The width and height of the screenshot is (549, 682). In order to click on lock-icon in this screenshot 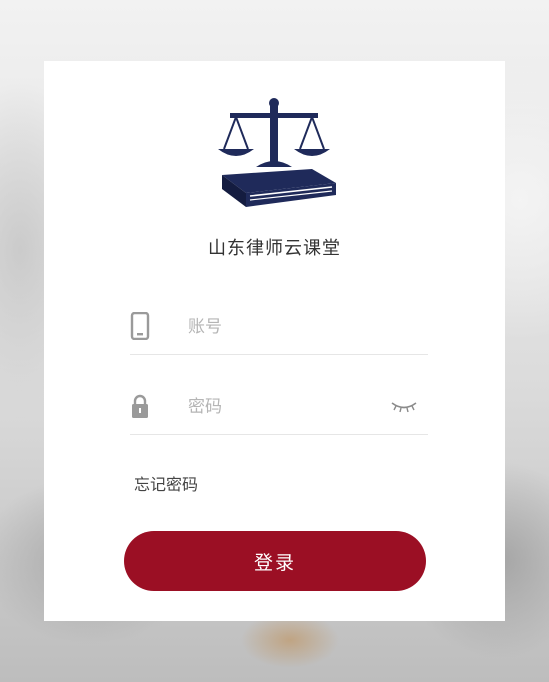, I will do `click(140, 406)`.